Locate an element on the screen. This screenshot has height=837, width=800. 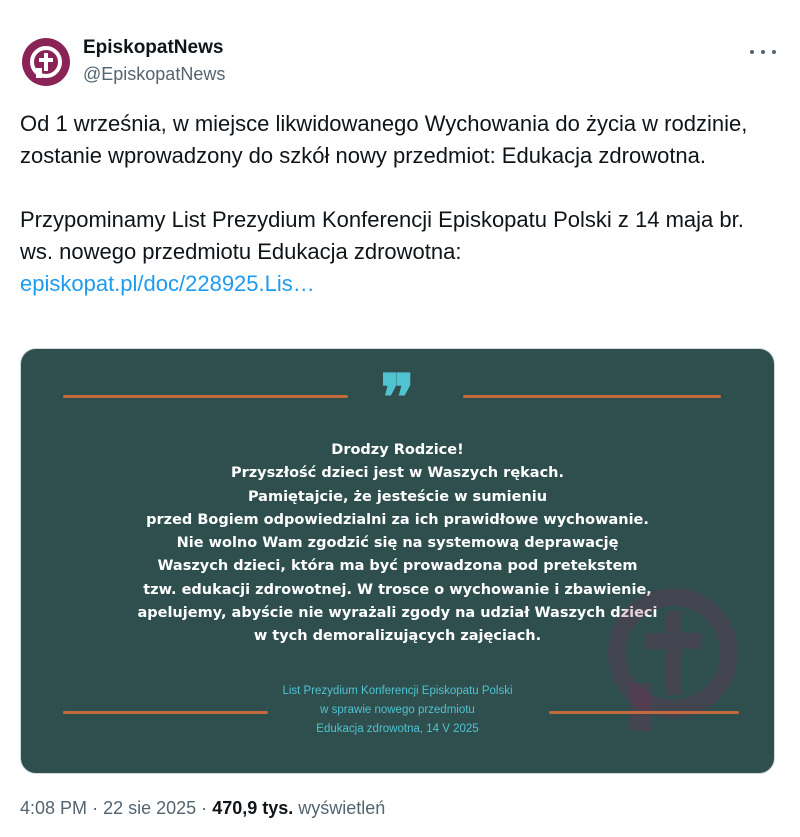
quote-mark-icon: ❞ is located at coordinates (397, 398).